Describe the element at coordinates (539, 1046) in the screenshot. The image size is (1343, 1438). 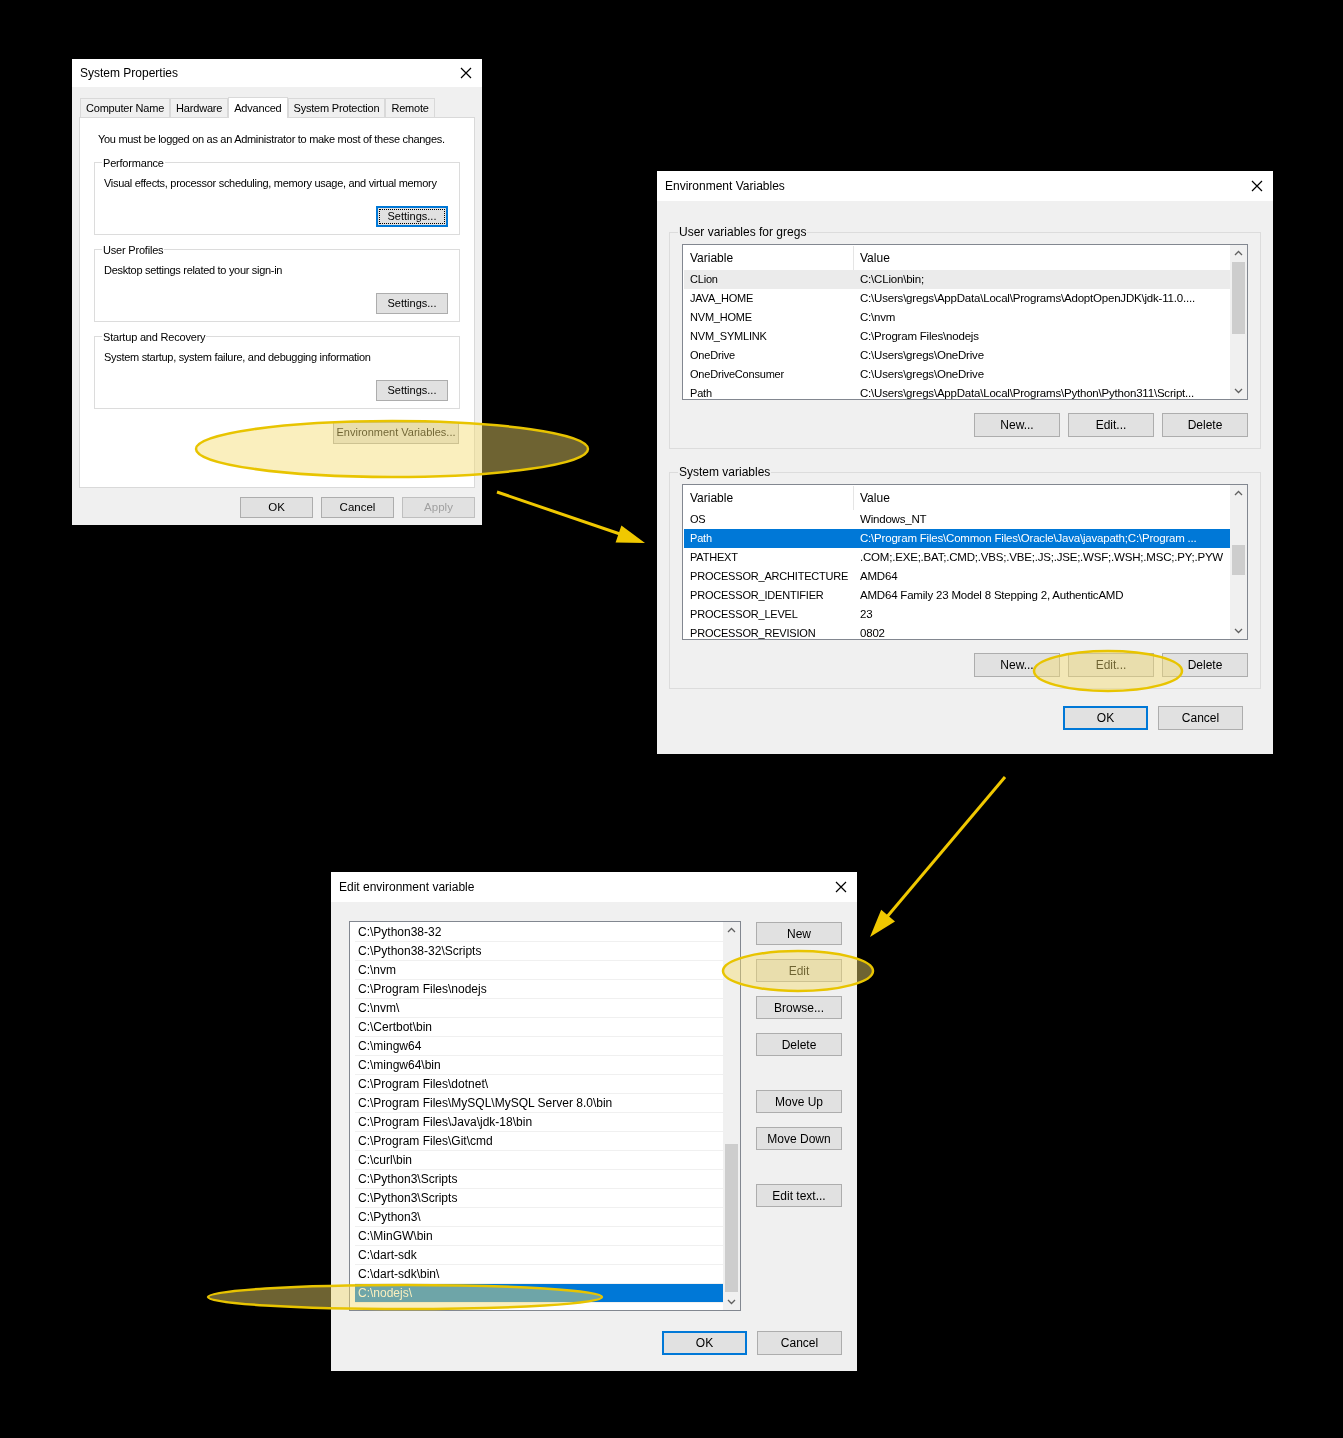
I see `path-entry: C:\mingw64` at that location.